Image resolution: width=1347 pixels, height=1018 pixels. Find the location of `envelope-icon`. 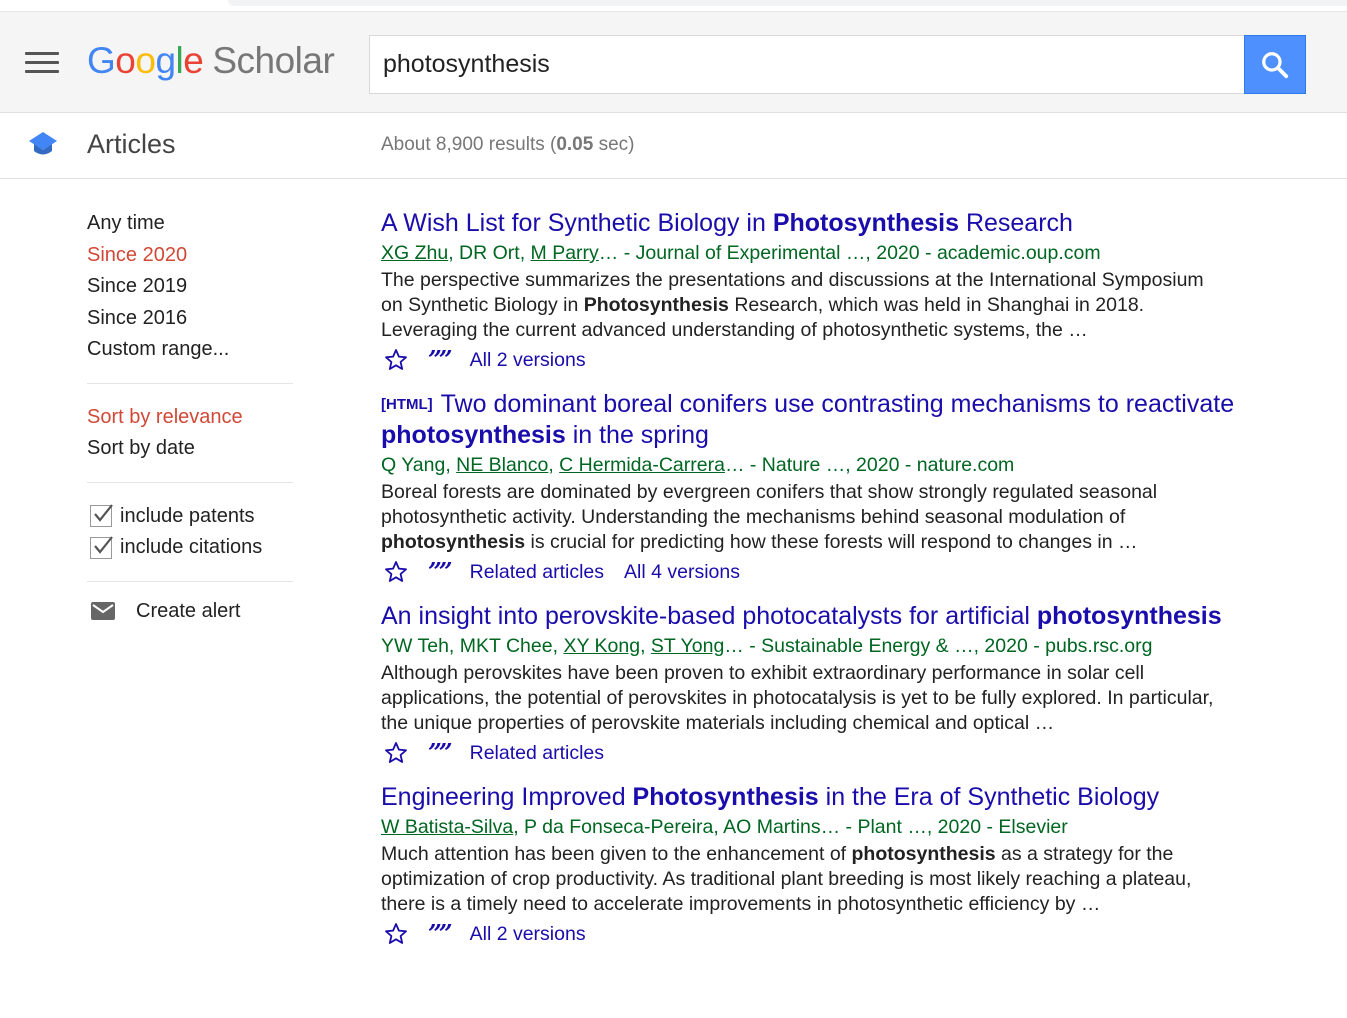

envelope-icon is located at coordinates (103, 611).